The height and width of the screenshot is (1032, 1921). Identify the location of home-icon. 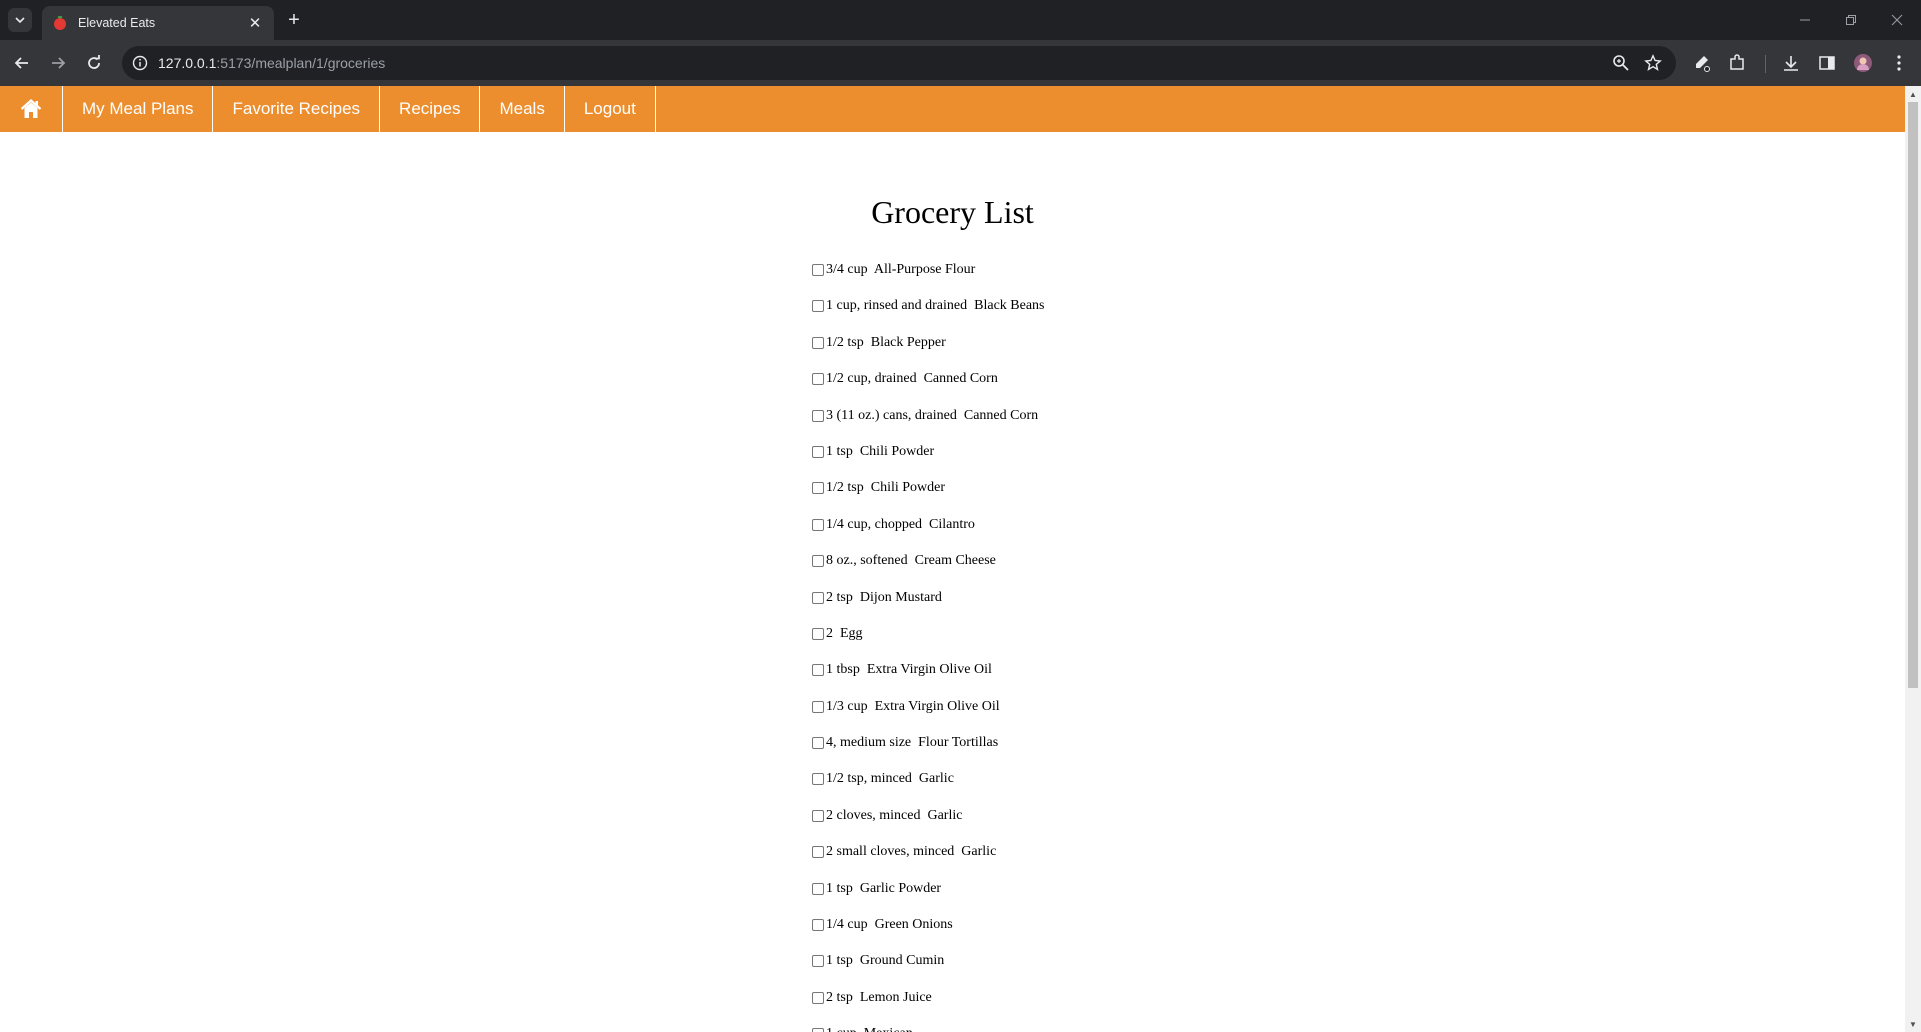
(31, 108).